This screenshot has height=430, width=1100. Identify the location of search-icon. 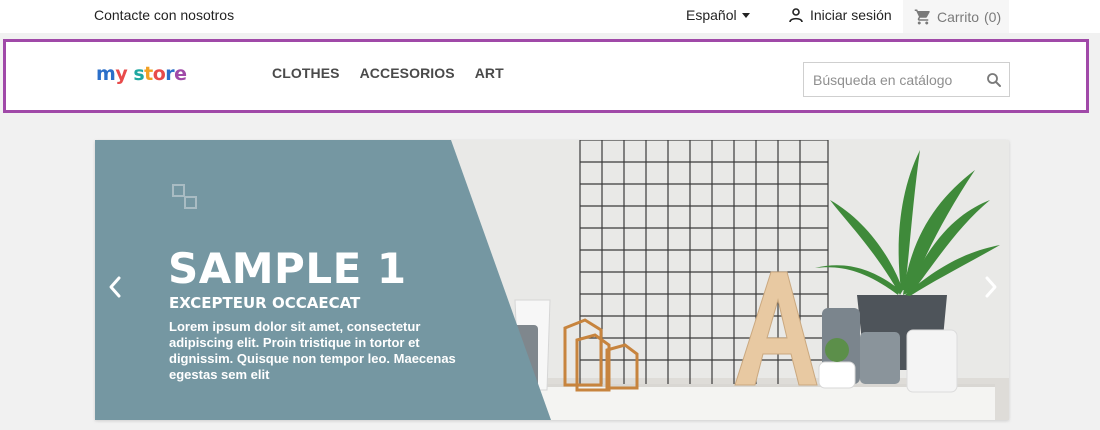
(994, 80).